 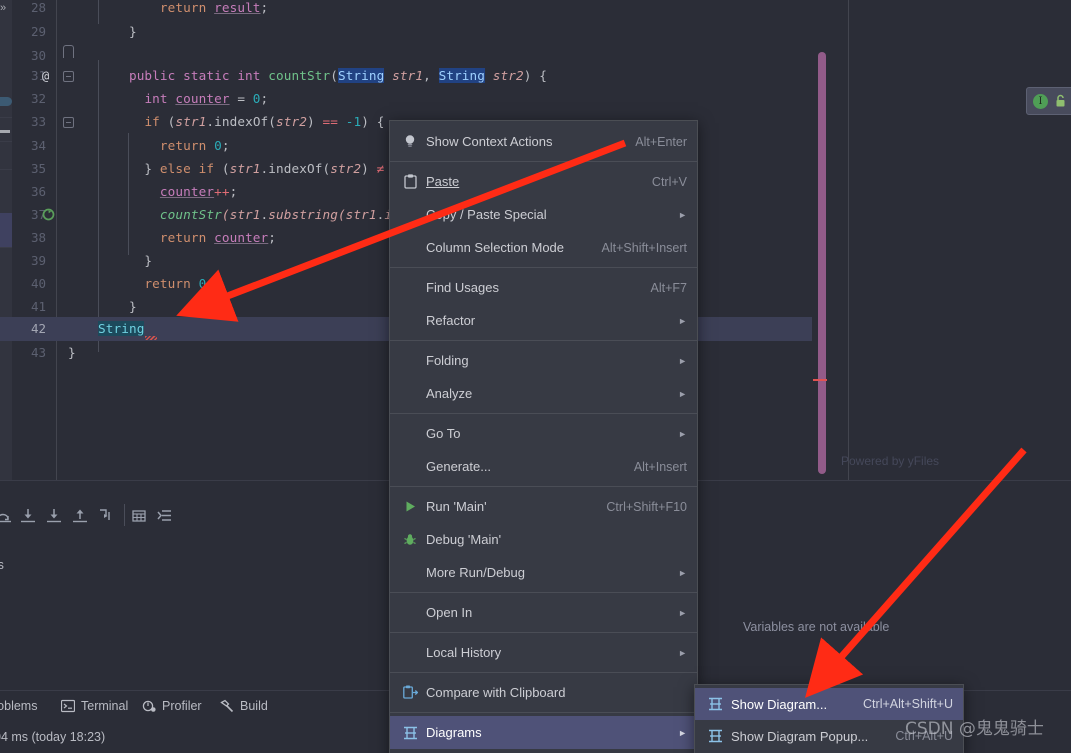 I want to click on line-number: 41, so click(x=38, y=306).